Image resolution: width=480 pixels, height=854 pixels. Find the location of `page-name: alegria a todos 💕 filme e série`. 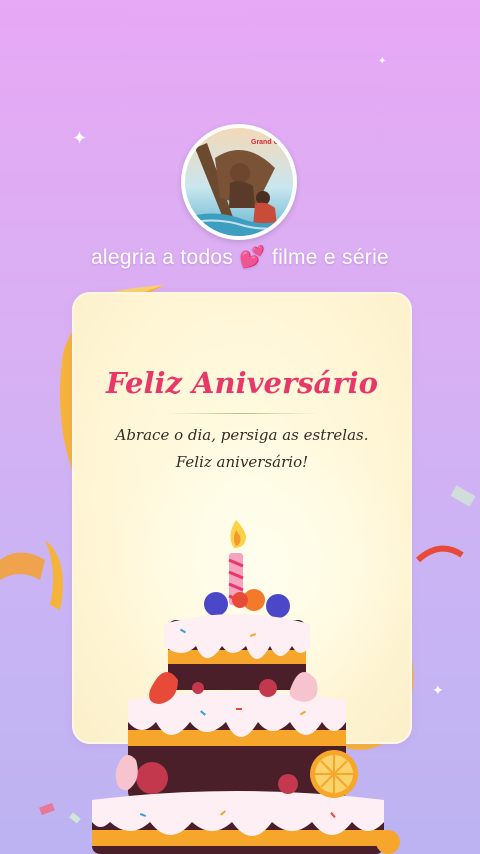

page-name: alegria a todos 💕 filme e série is located at coordinates (240, 258).